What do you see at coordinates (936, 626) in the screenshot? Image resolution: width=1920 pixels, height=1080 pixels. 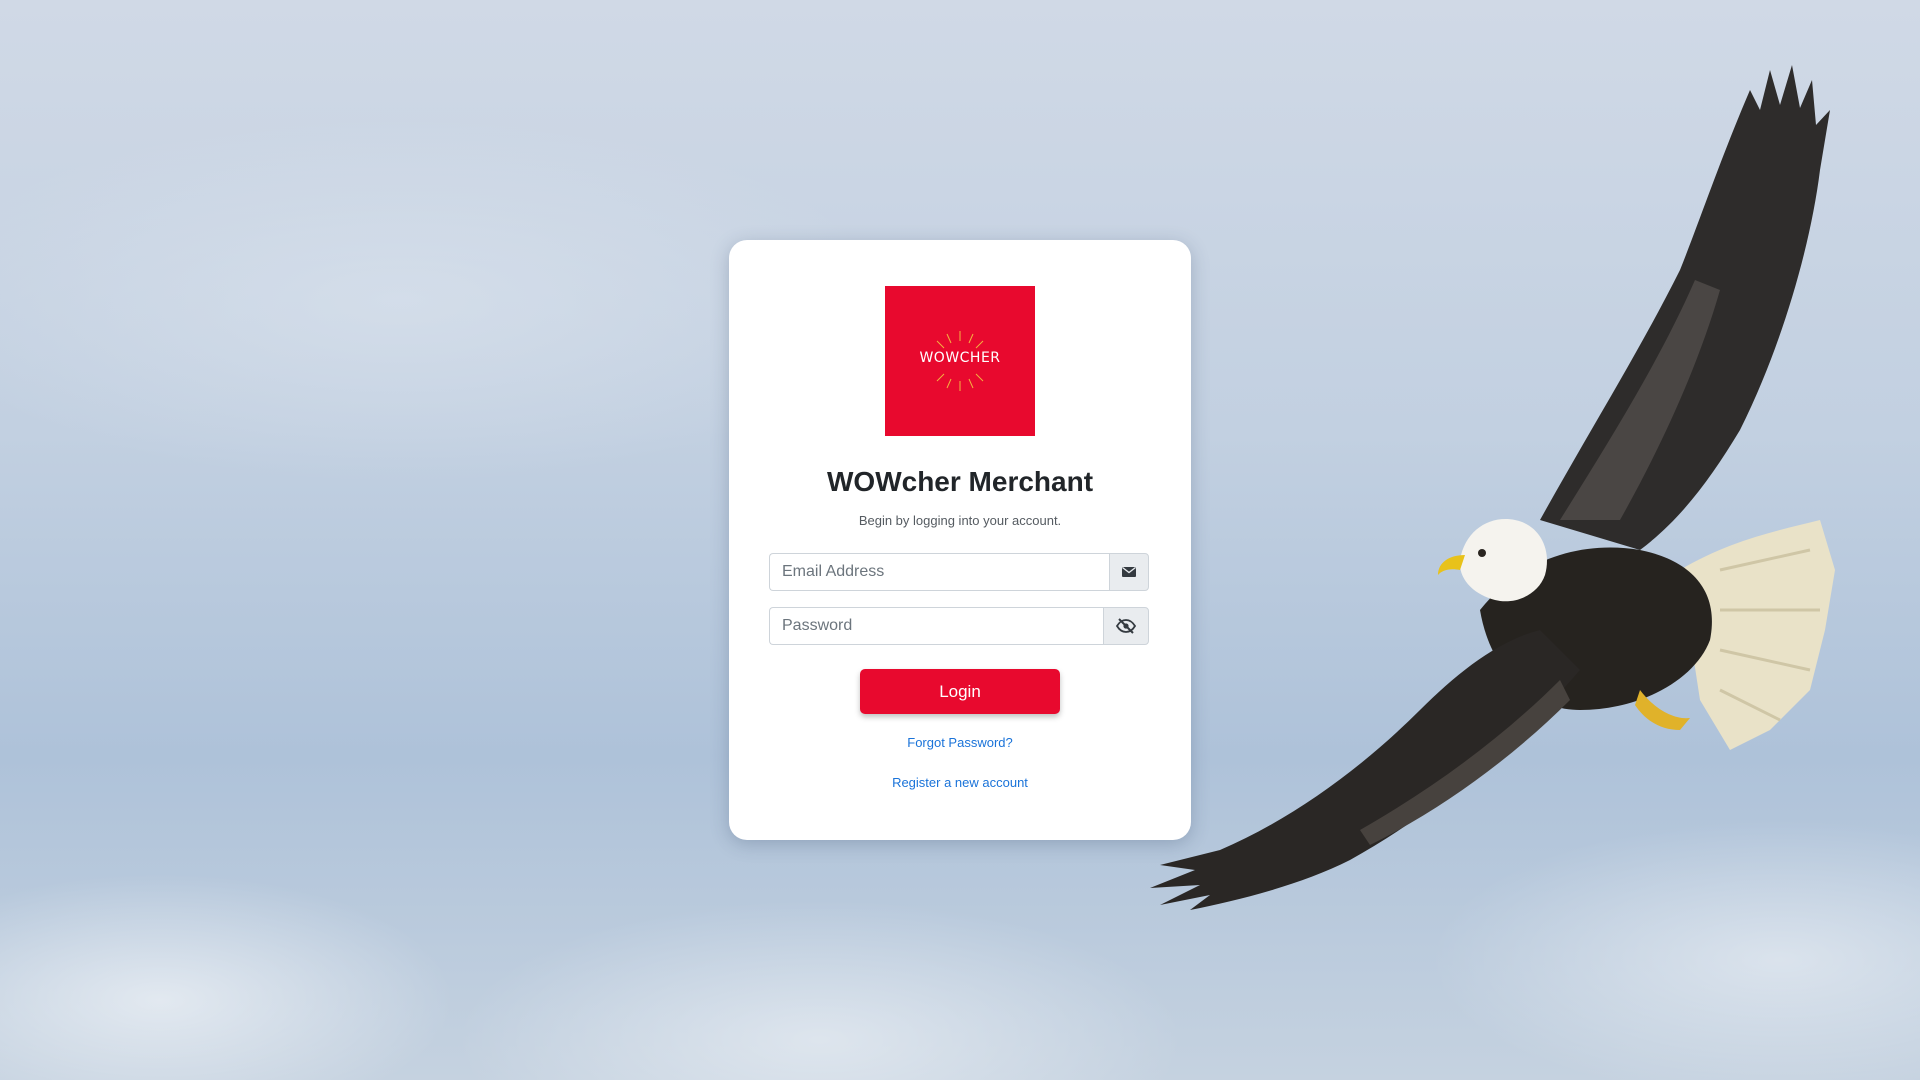 I see `password-field` at bounding box center [936, 626].